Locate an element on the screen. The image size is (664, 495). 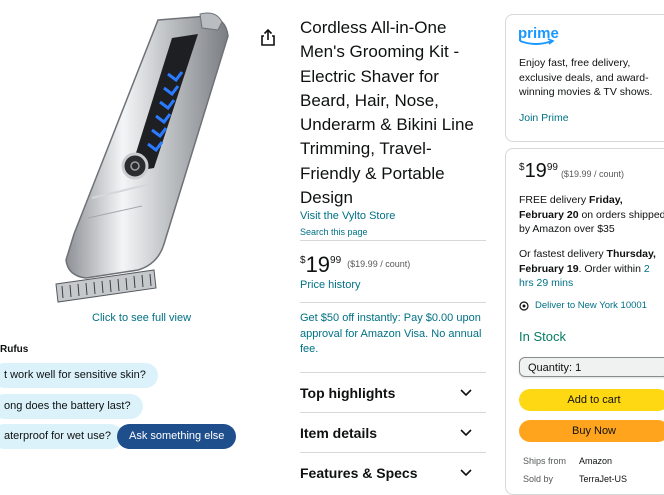
accordion-top-highlights: Top highlights is located at coordinates (393, 392).